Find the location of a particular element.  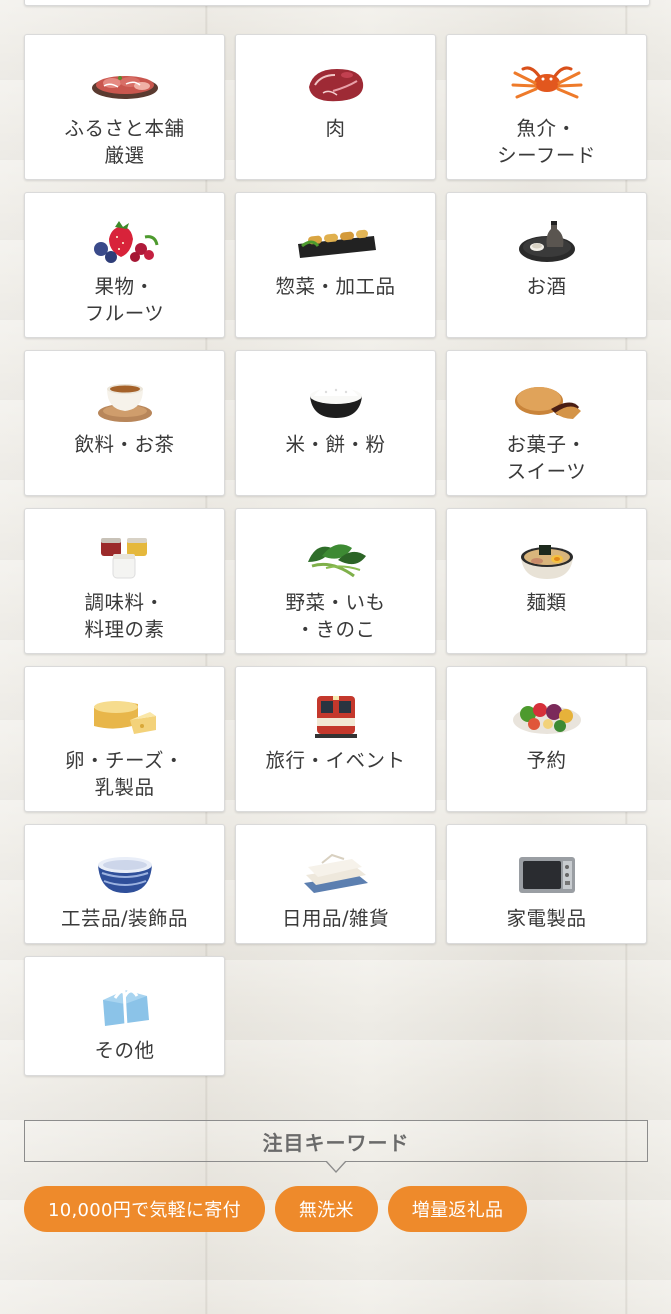

category-crafts: 工芸品/装飾品 is located at coordinates (124, 884).